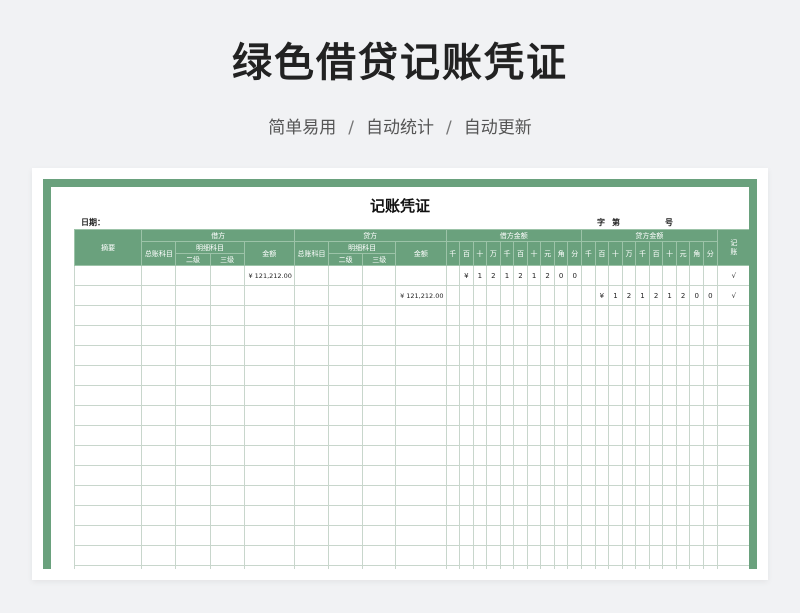  I want to click on table-cell: 2, so click(520, 275).